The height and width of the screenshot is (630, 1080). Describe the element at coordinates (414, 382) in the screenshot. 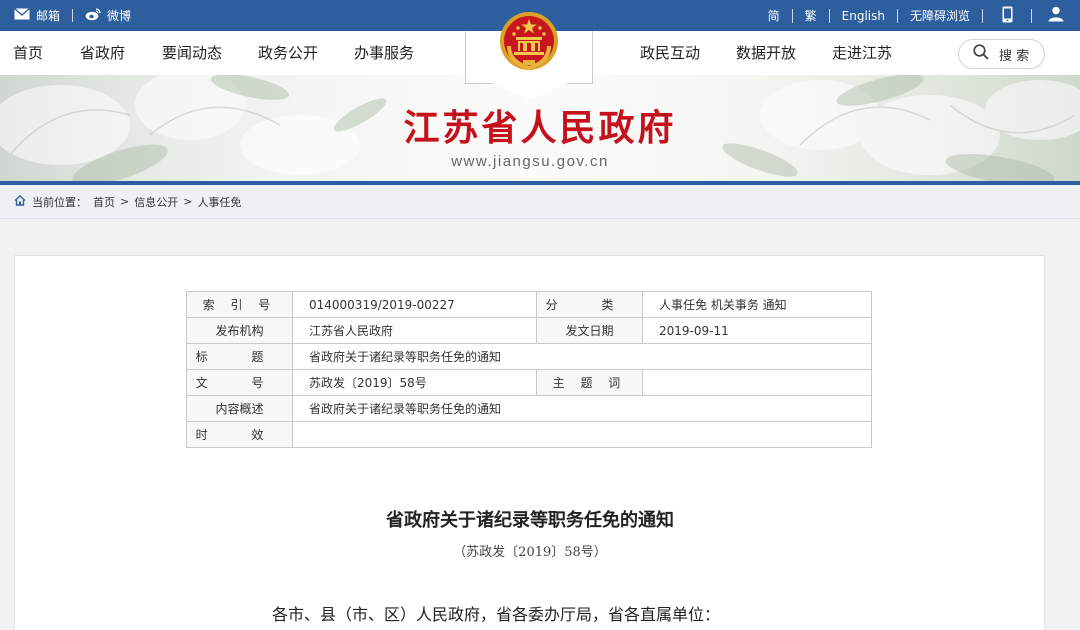

I see `document-number-value: 苏政发〔2019〕58号` at that location.